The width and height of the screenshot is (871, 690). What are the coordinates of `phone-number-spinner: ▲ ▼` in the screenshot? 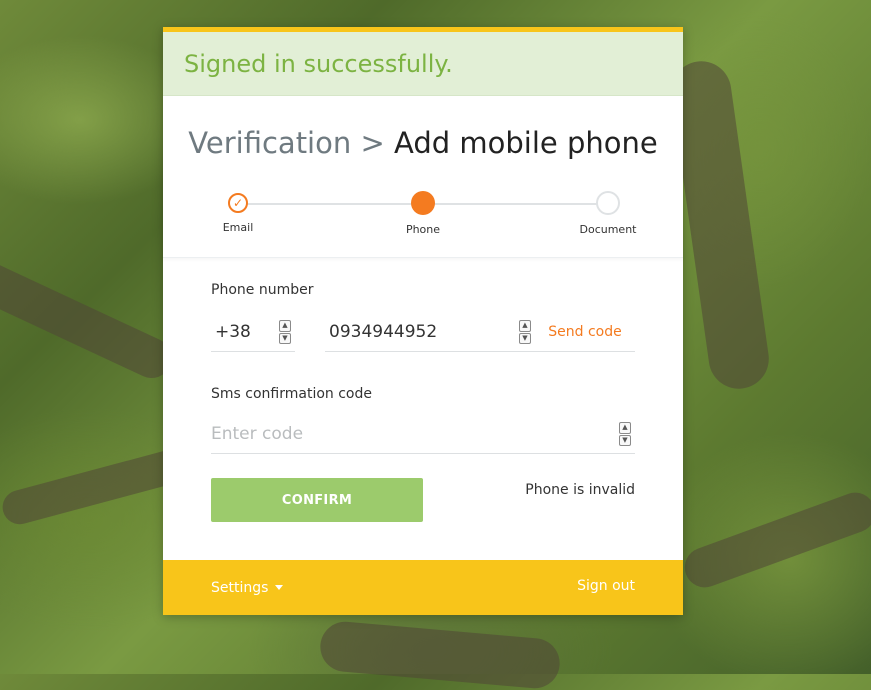 It's located at (525, 332).